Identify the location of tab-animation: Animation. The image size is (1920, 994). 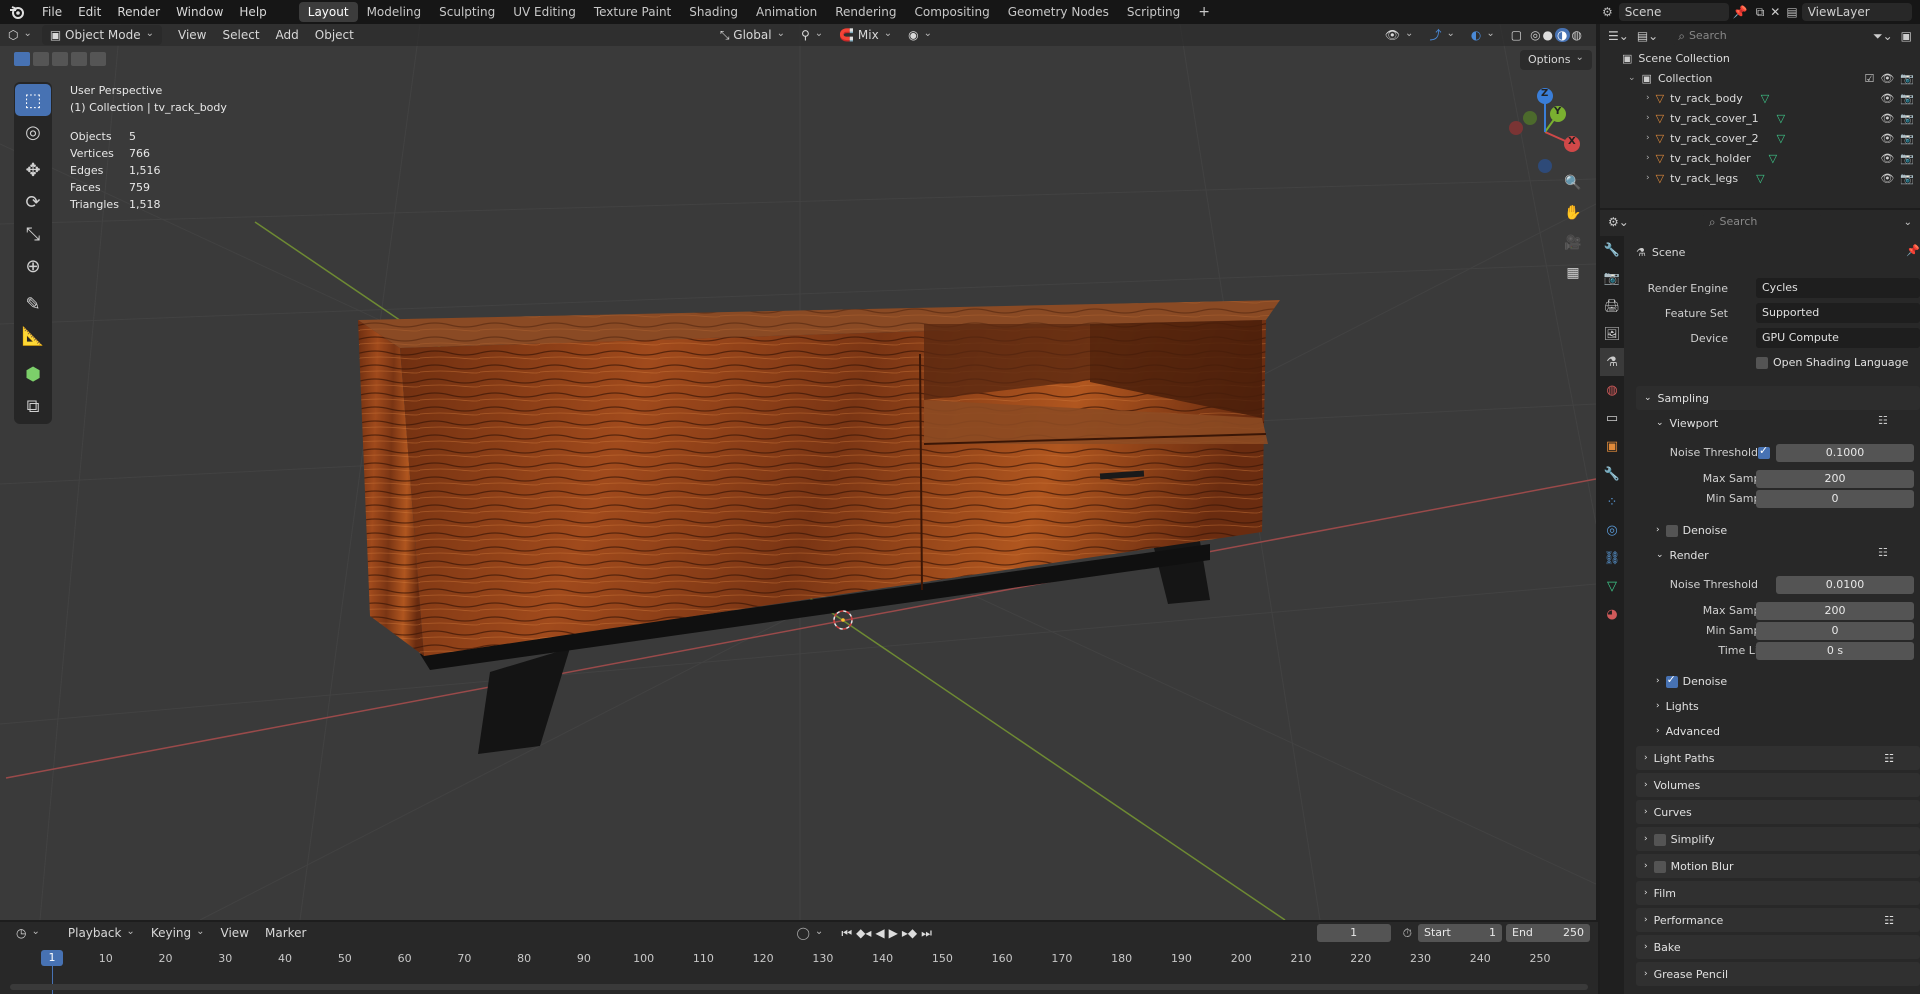
(786, 12).